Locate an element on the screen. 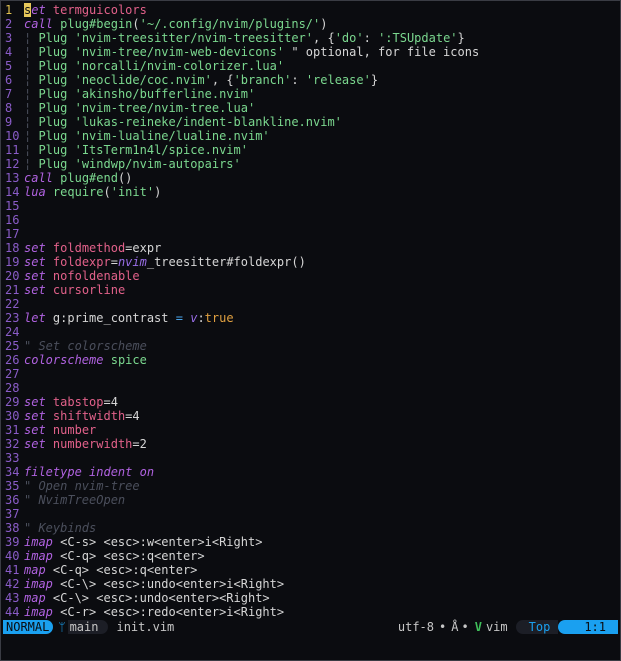  code-line: 34 filetype indent on is located at coordinates (312, 472).